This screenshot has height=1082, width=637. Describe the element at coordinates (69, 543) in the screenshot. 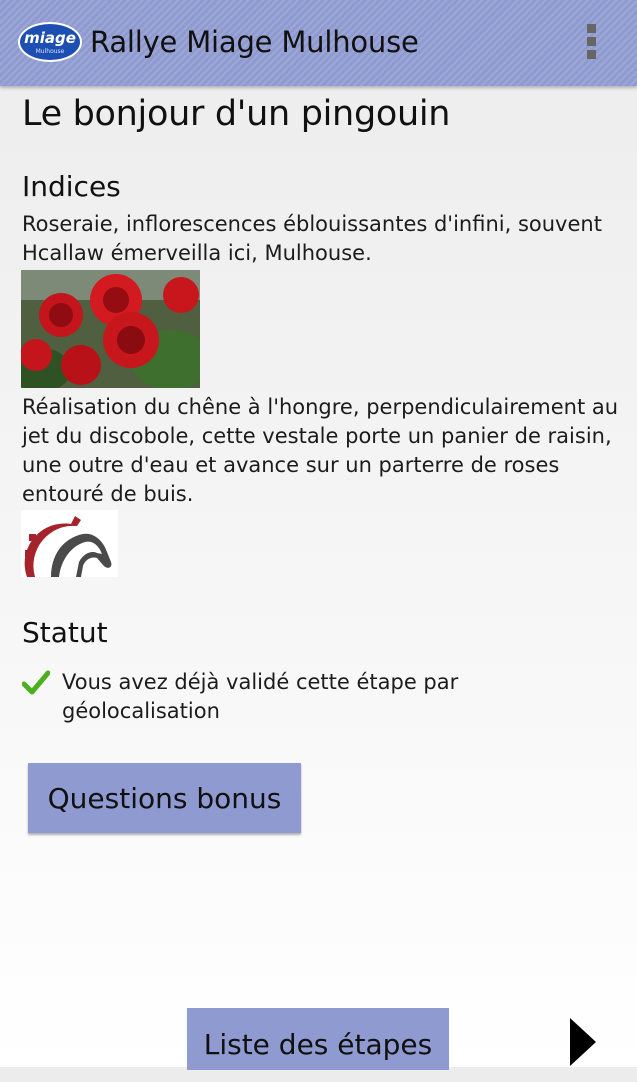

I see `horse-logo-image` at that location.